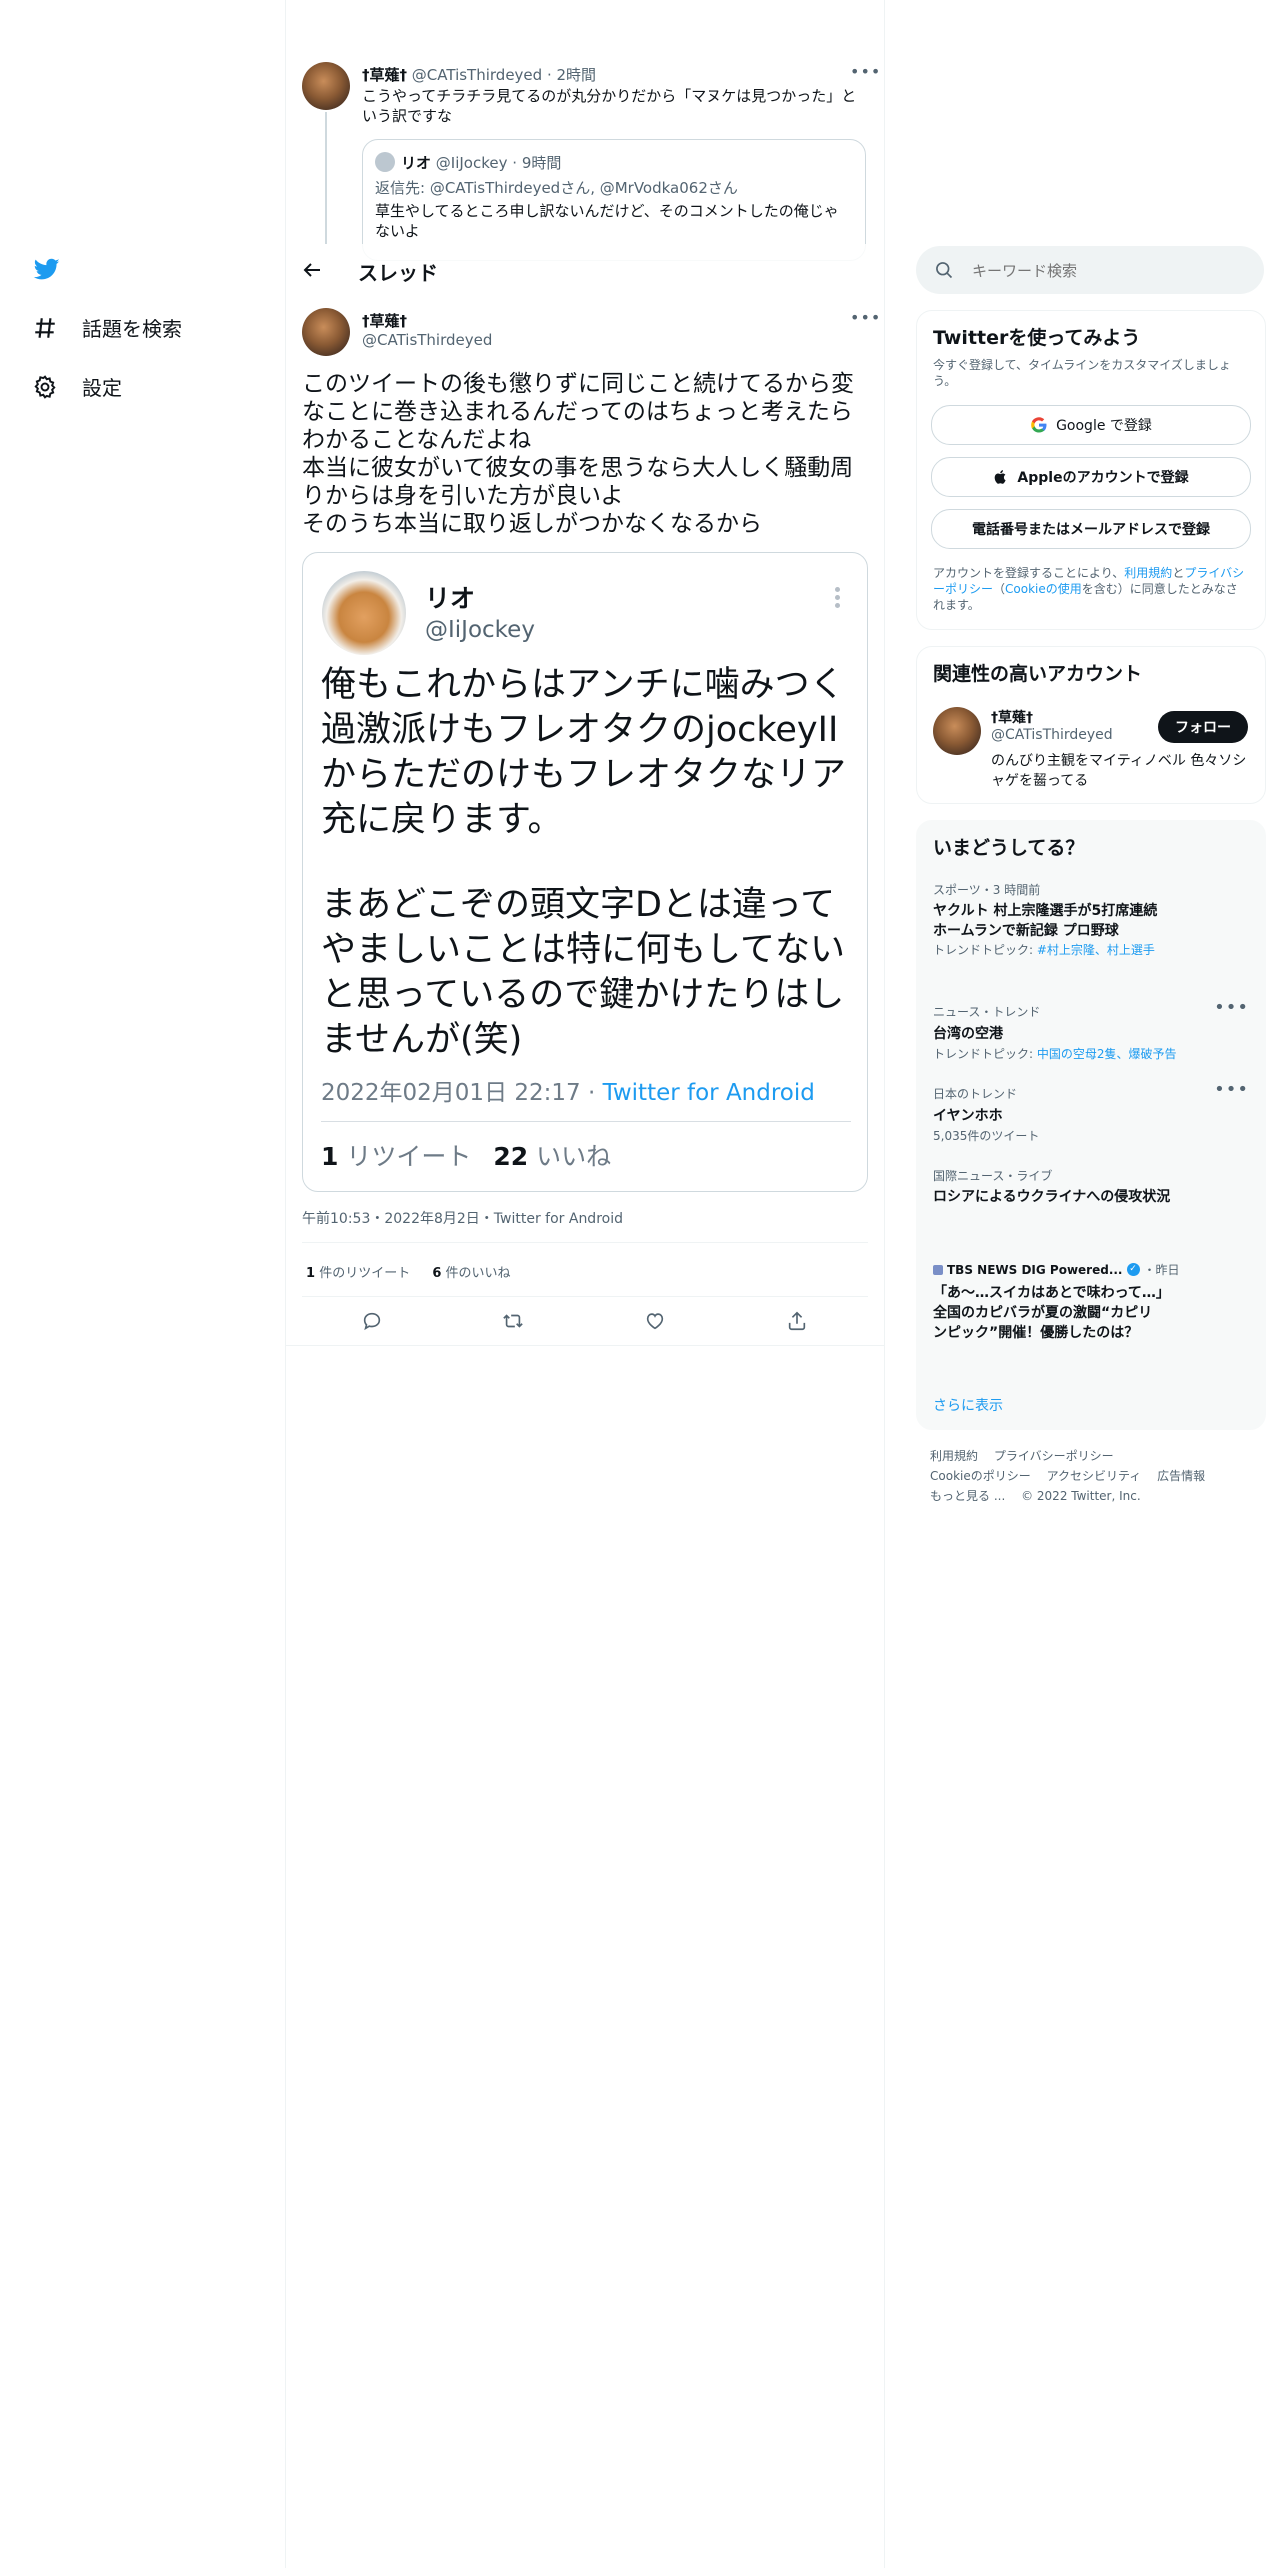 The height and width of the screenshot is (2568, 1284). I want to click on account-bio: のんびり主観をマイティノベル 色々ソシャゲを齧ってる, so click(1119, 771).